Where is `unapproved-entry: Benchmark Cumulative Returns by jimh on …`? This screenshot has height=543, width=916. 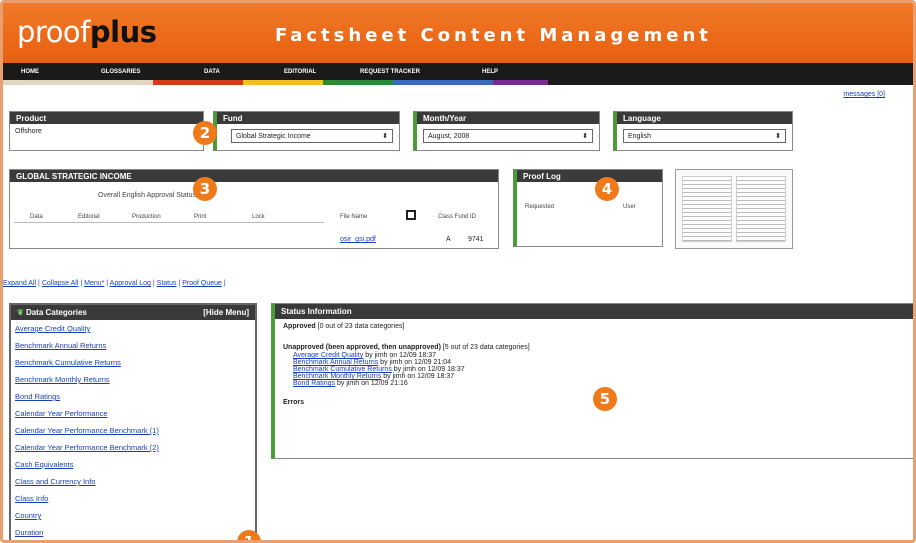
unapproved-entry: Benchmark Cumulative Returns by jimh on … is located at coordinates (379, 369).